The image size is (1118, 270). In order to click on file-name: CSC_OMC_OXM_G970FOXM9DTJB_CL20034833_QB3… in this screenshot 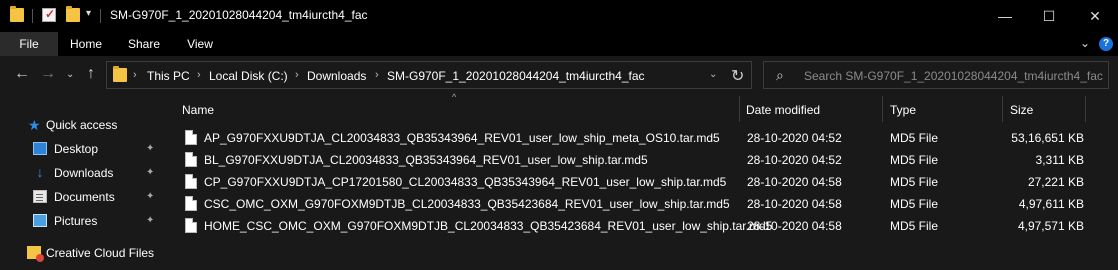, I will do `click(467, 204)`.